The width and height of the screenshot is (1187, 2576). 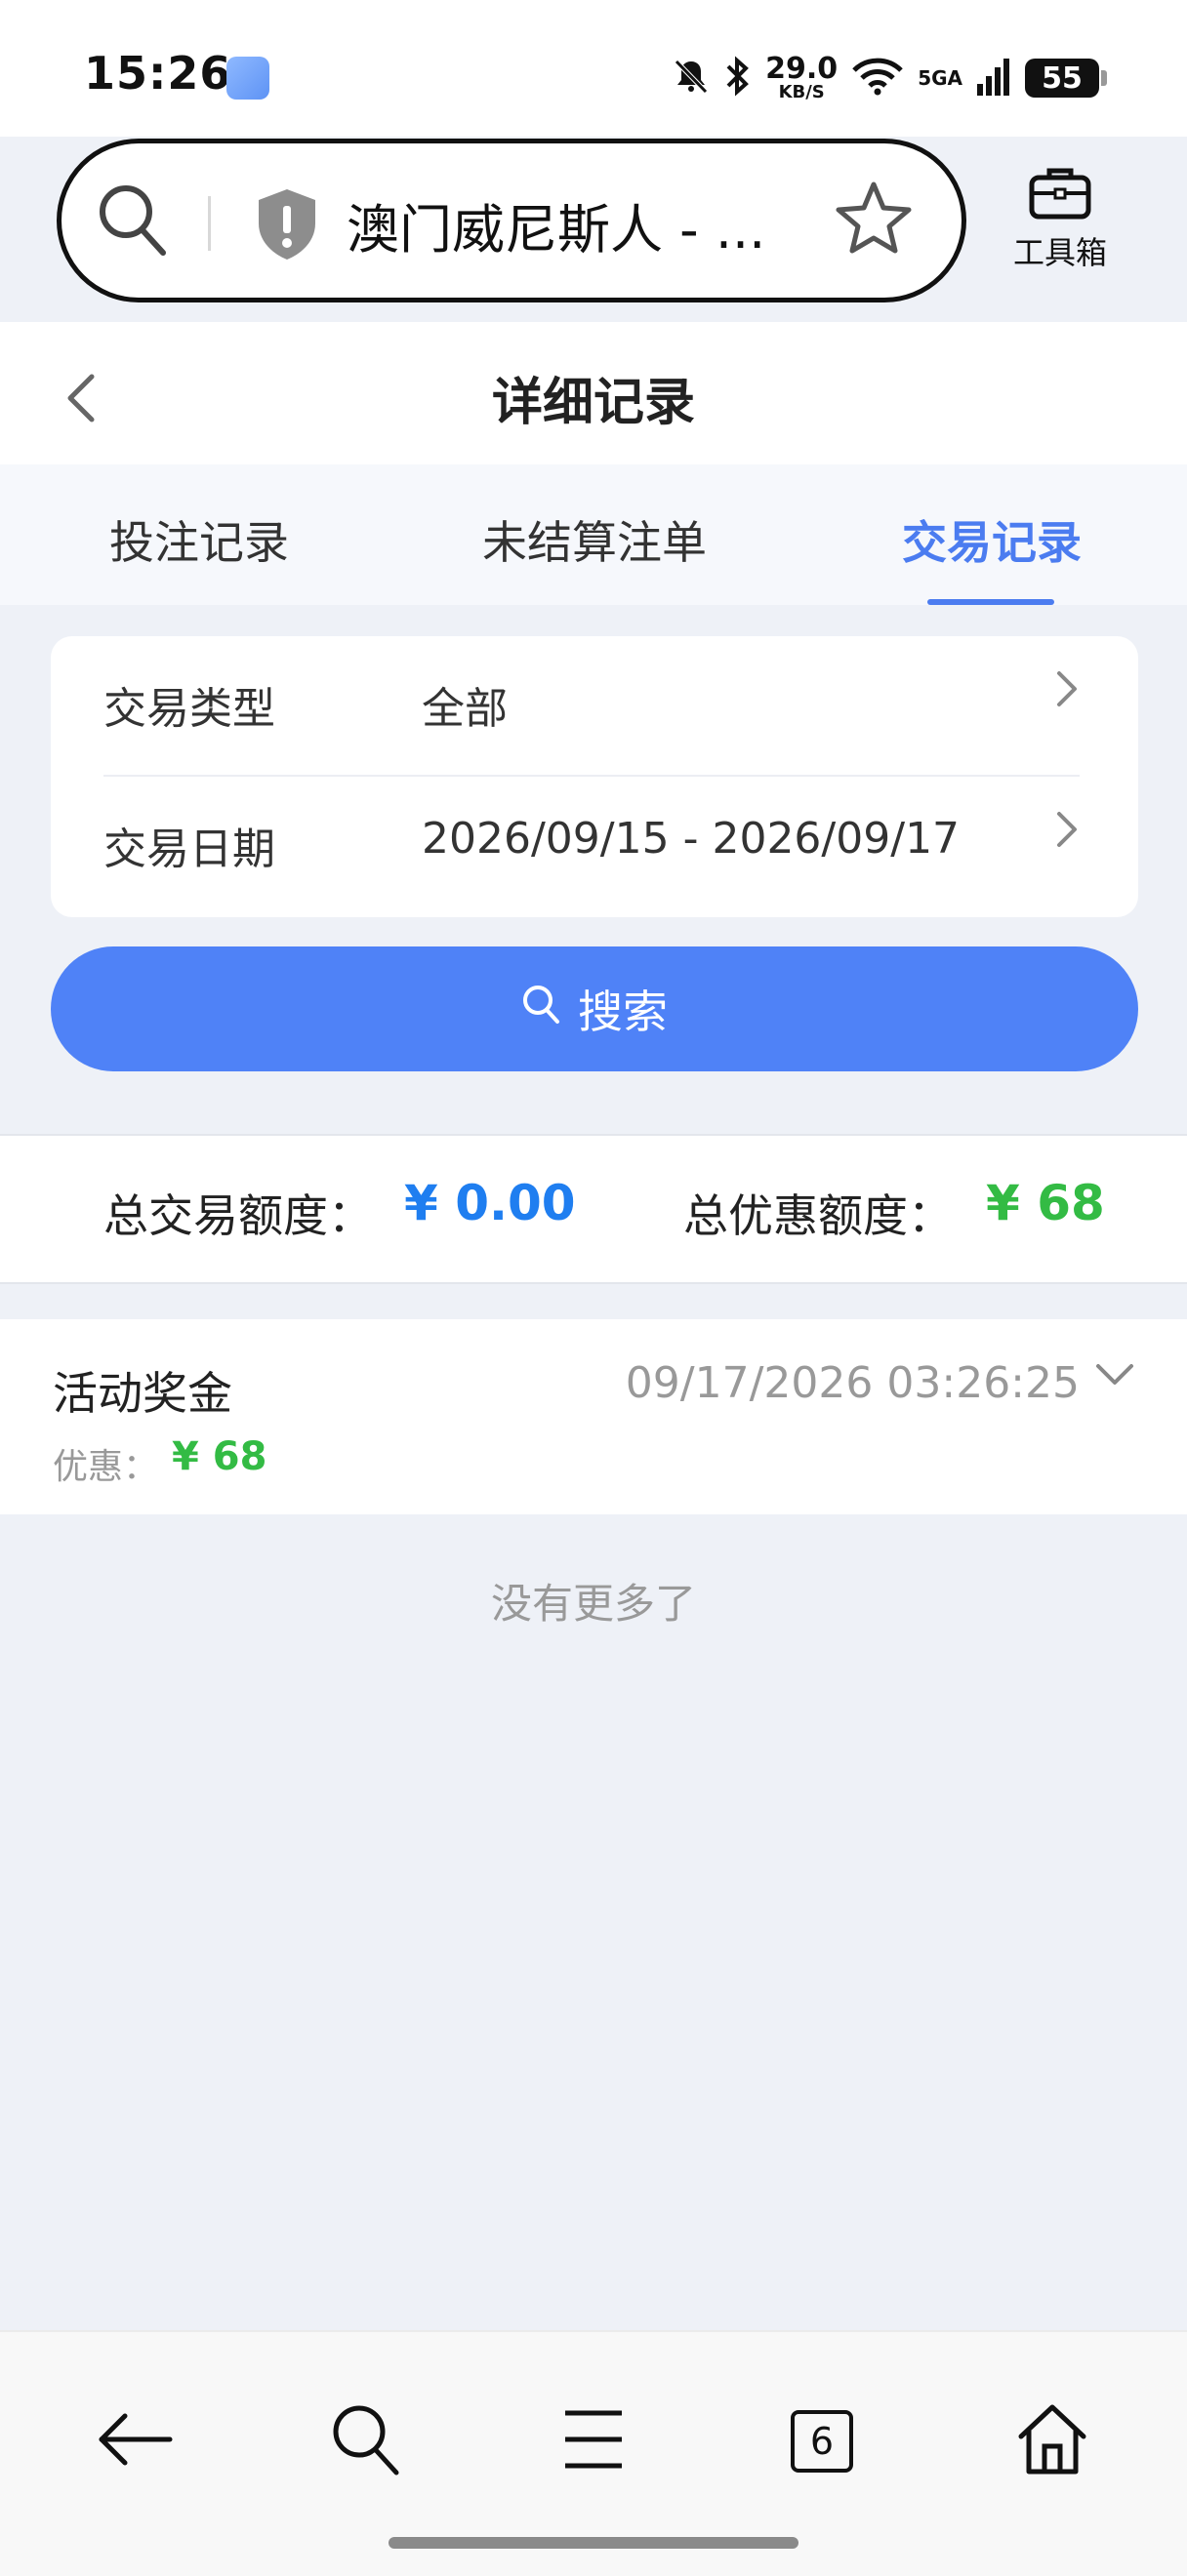 What do you see at coordinates (852, 1383) in the screenshot?
I see `record-timestamp: 09/17/2026 03:26:25` at bounding box center [852, 1383].